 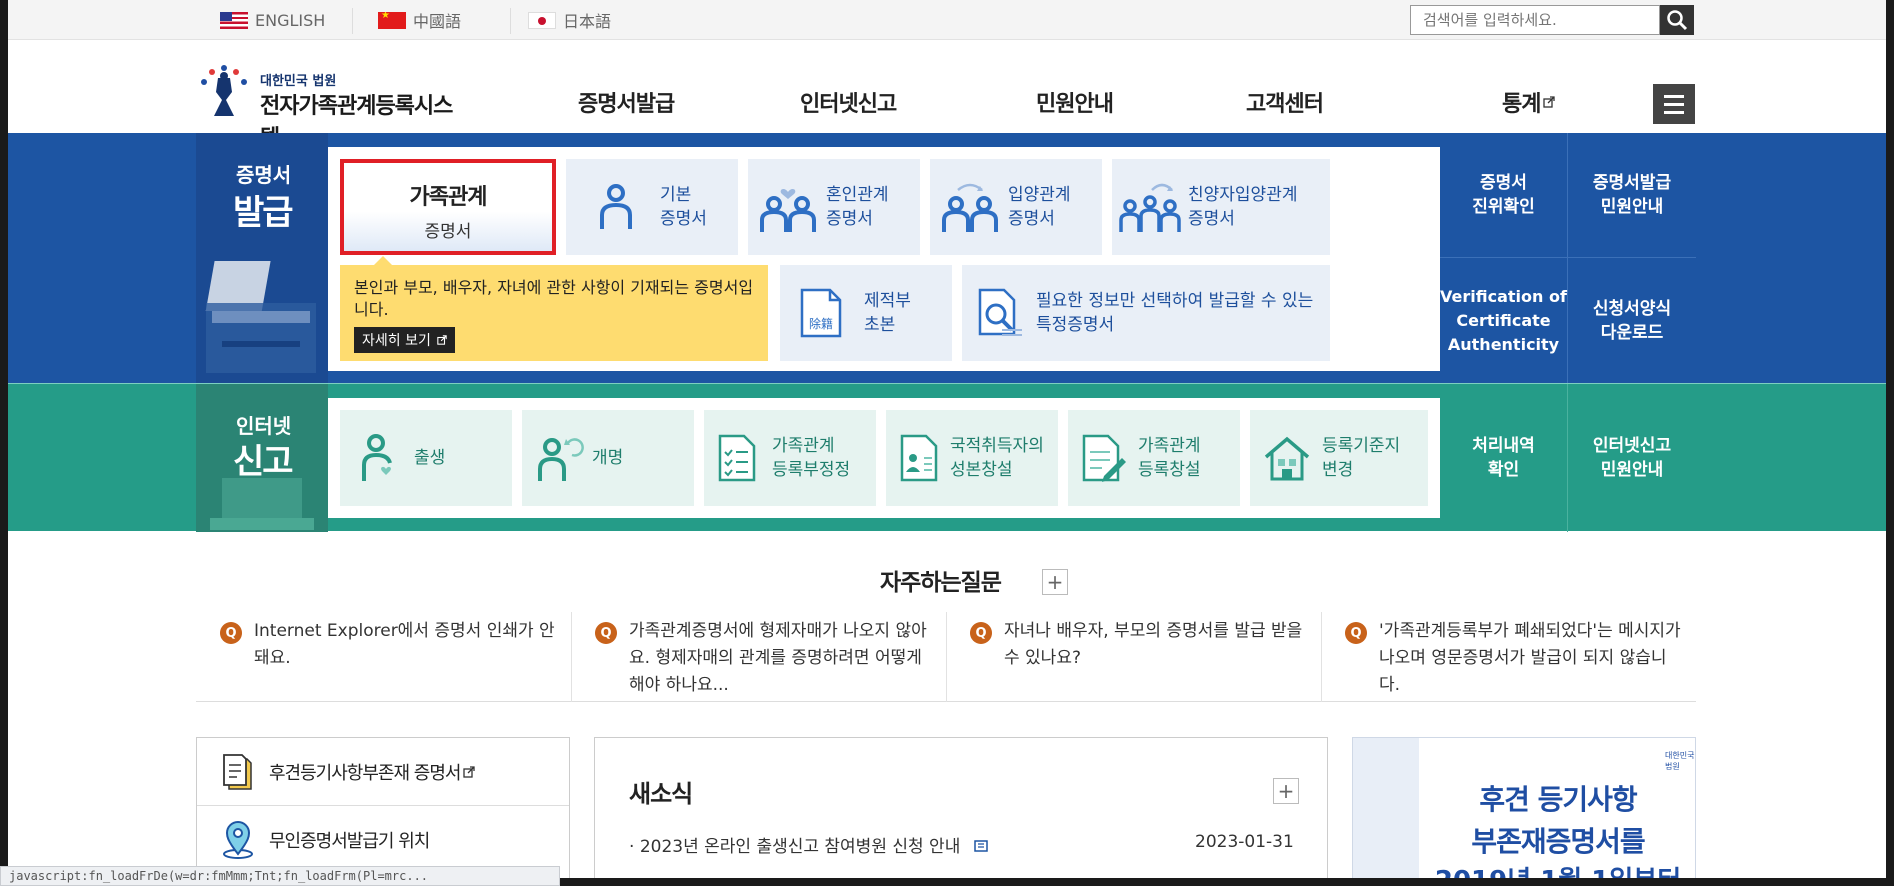 I want to click on view-details-button: 자세히 보기, so click(x=405, y=340).